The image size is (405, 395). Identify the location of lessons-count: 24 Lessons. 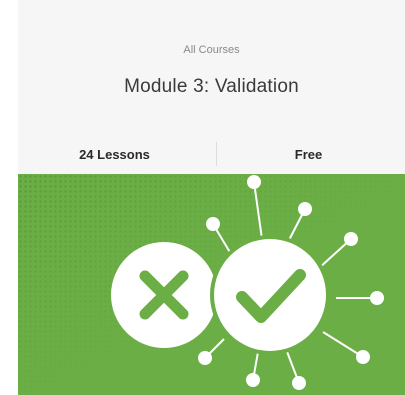
(114, 154).